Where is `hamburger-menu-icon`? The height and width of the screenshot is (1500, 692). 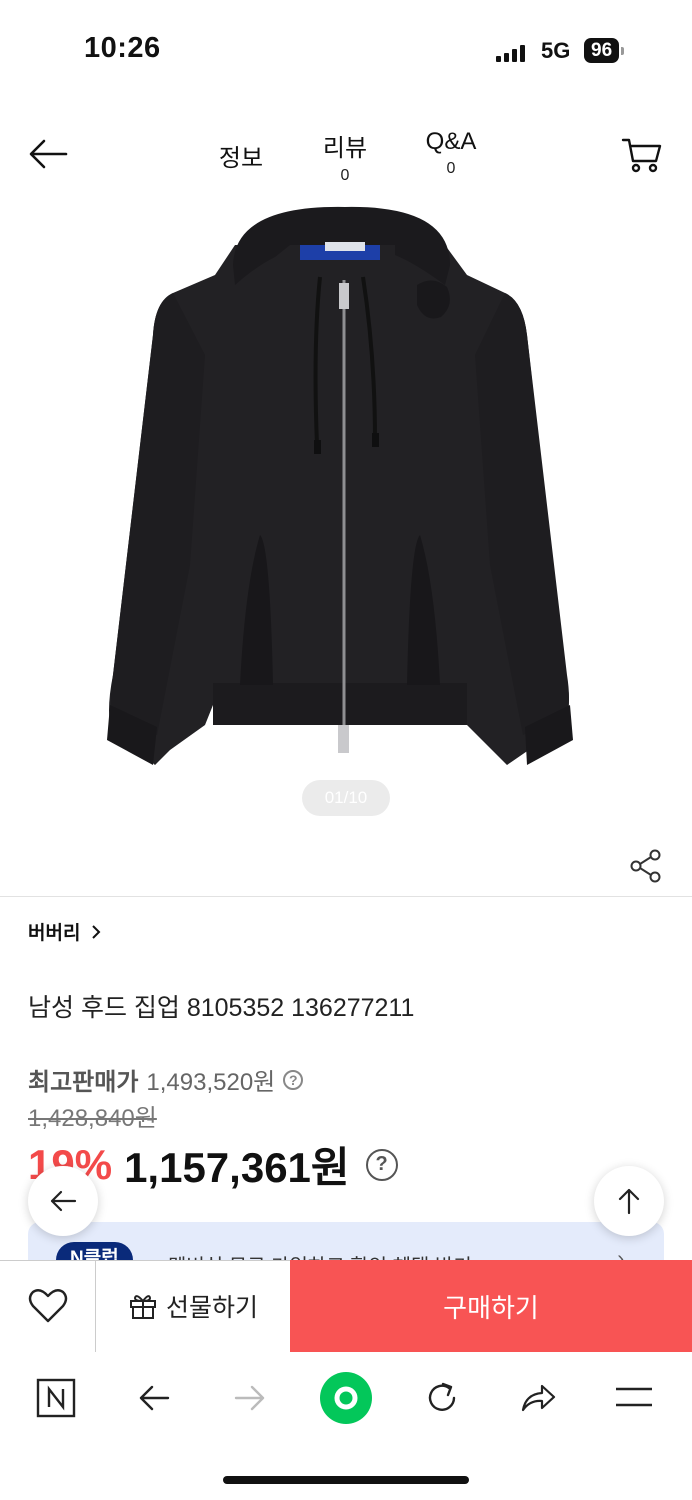 hamburger-menu-icon is located at coordinates (634, 1397).